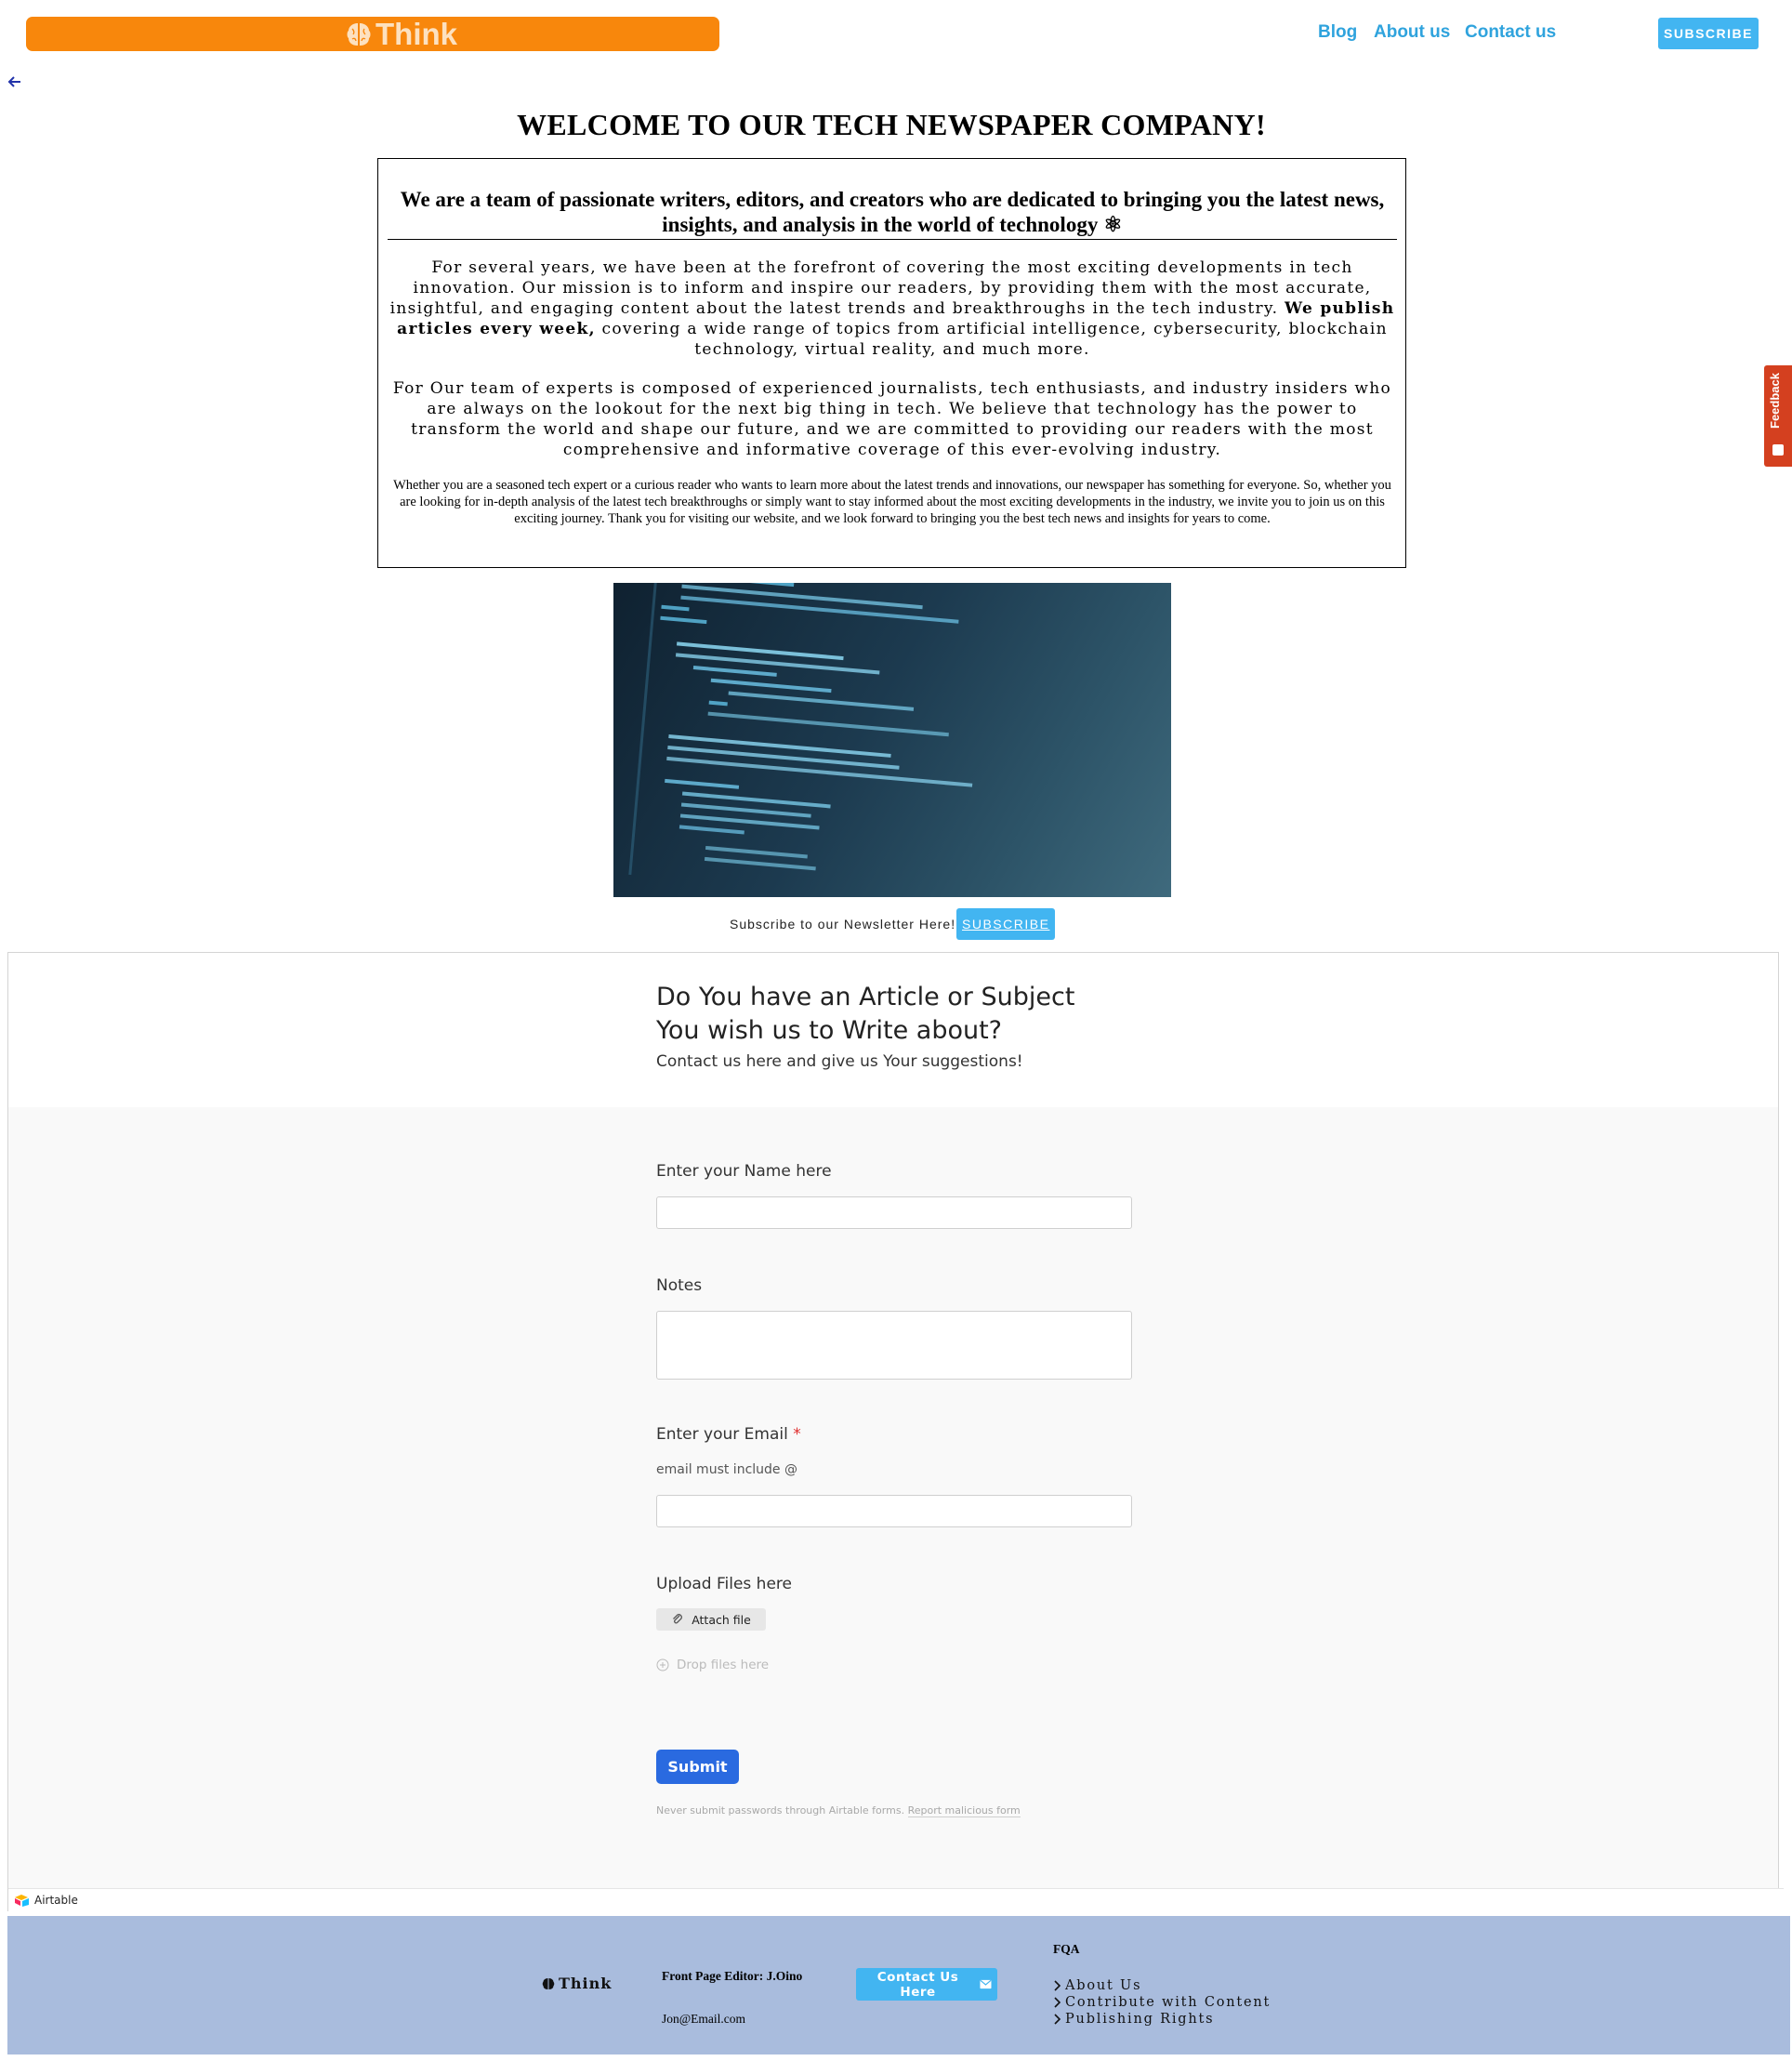 The image size is (1792, 2061). I want to click on footer-link-label: About Us, so click(1103, 1985).